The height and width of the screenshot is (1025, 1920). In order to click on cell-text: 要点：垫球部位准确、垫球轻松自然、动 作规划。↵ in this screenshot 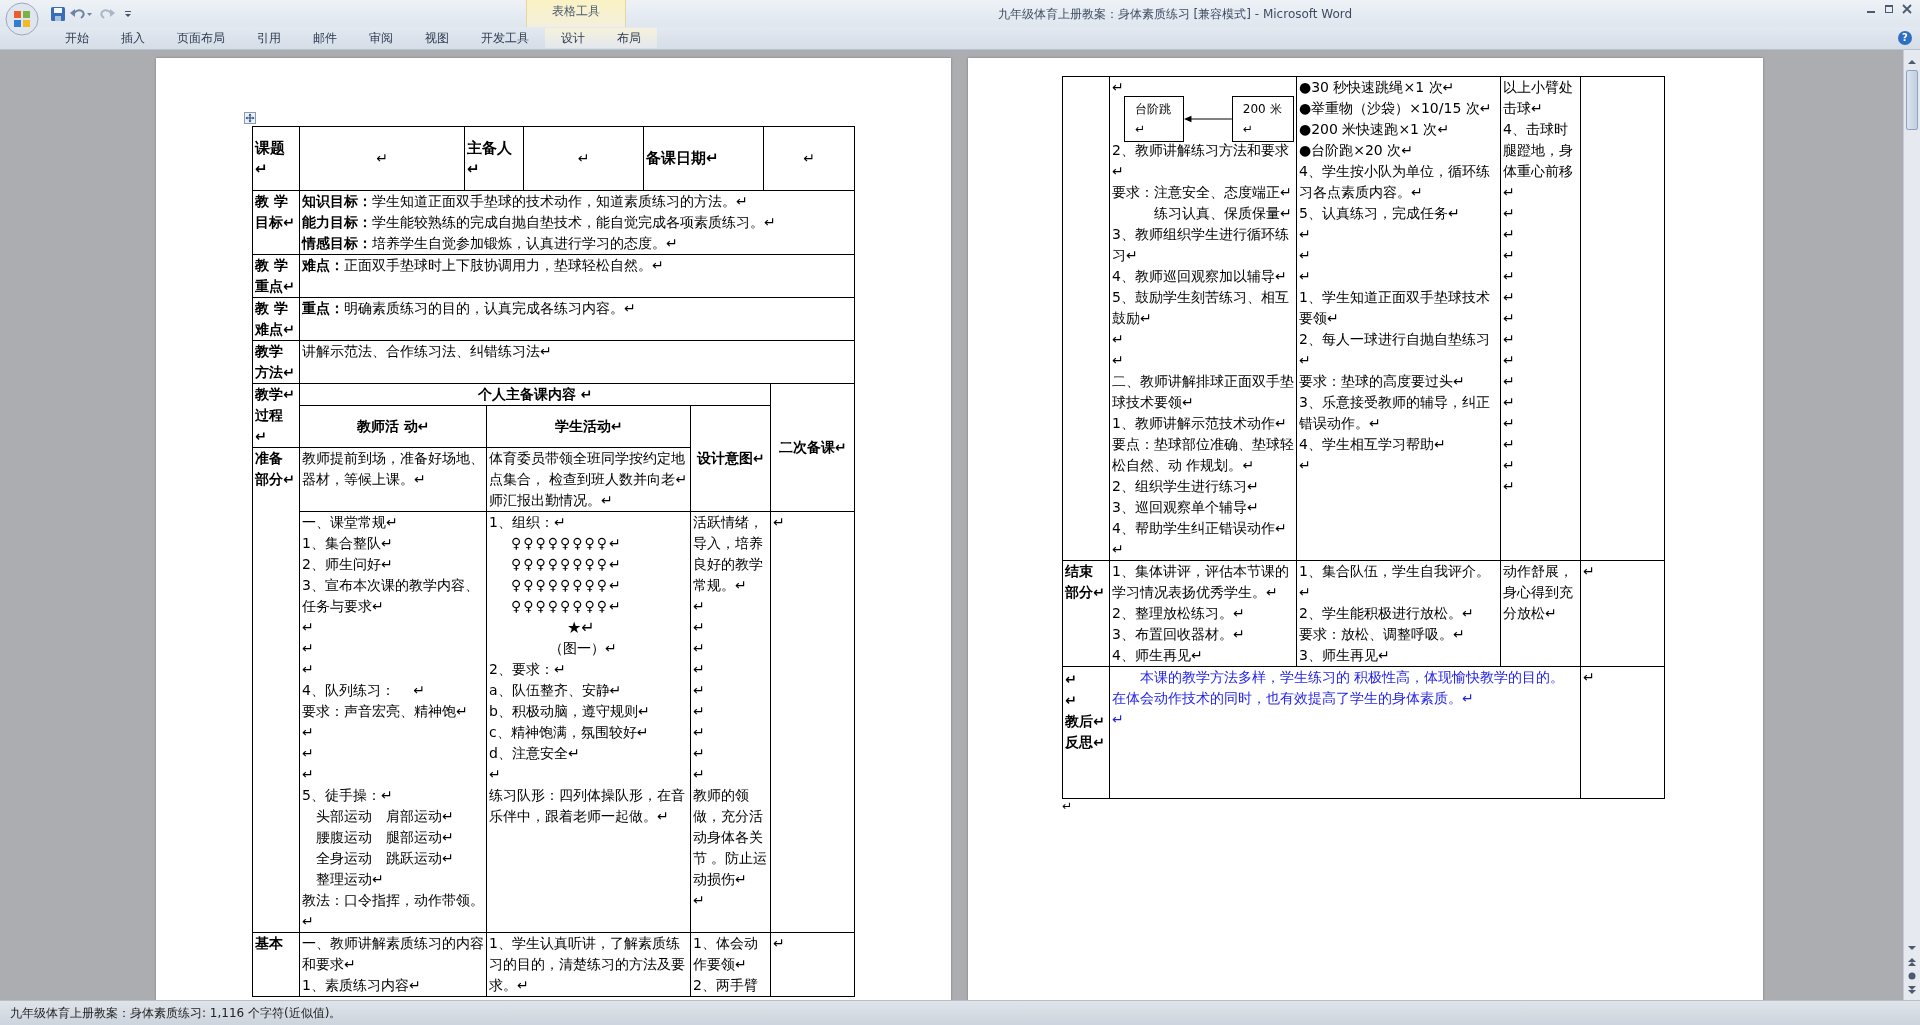, I will do `click(1203, 455)`.